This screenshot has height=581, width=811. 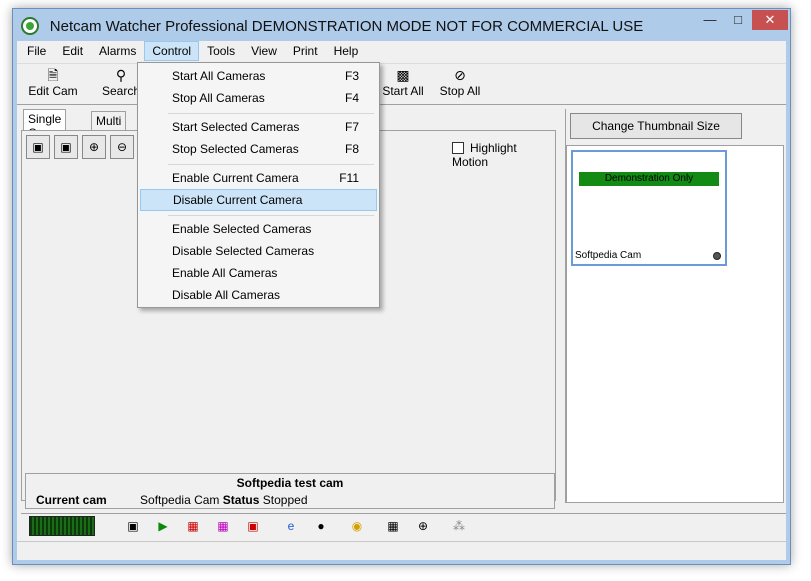 What do you see at coordinates (223, 526) in the screenshot?
I see `grid-magenta-icon: ▦` at bounding box center [223, 526].